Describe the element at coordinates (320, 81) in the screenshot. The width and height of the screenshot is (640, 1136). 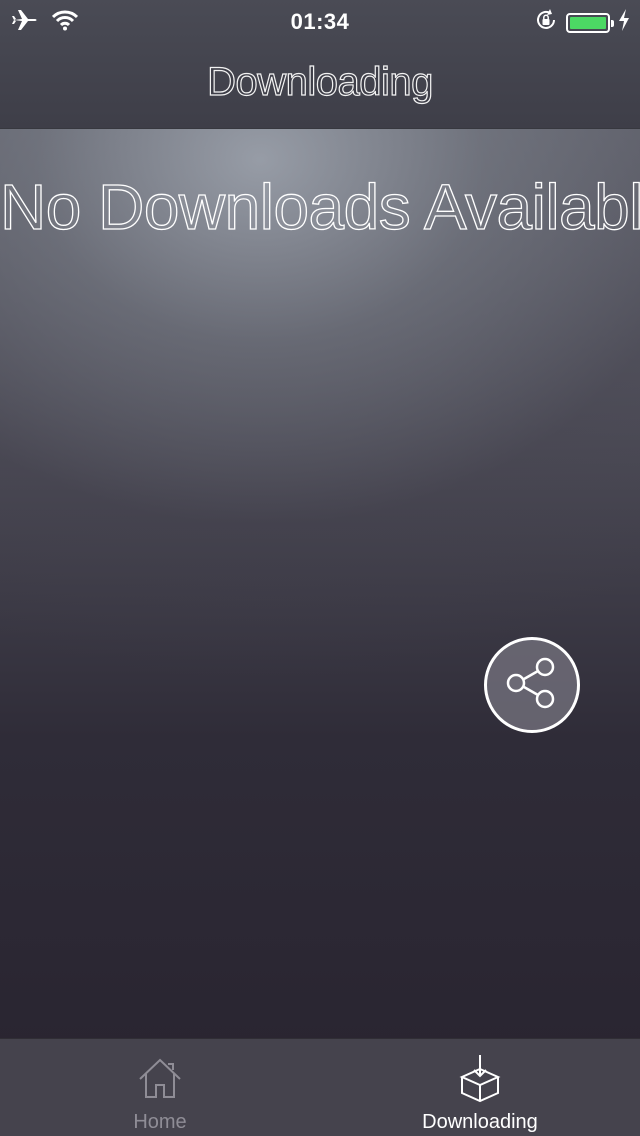
I see `page-title: Downloading` at that location.